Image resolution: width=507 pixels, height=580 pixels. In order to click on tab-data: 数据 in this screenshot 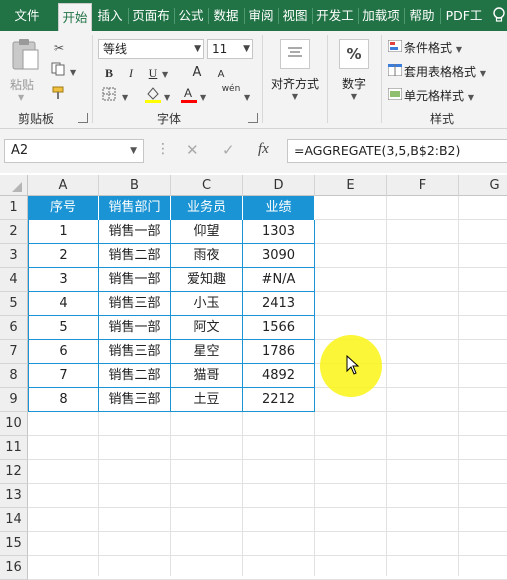, I will do `click(226, 15)`.